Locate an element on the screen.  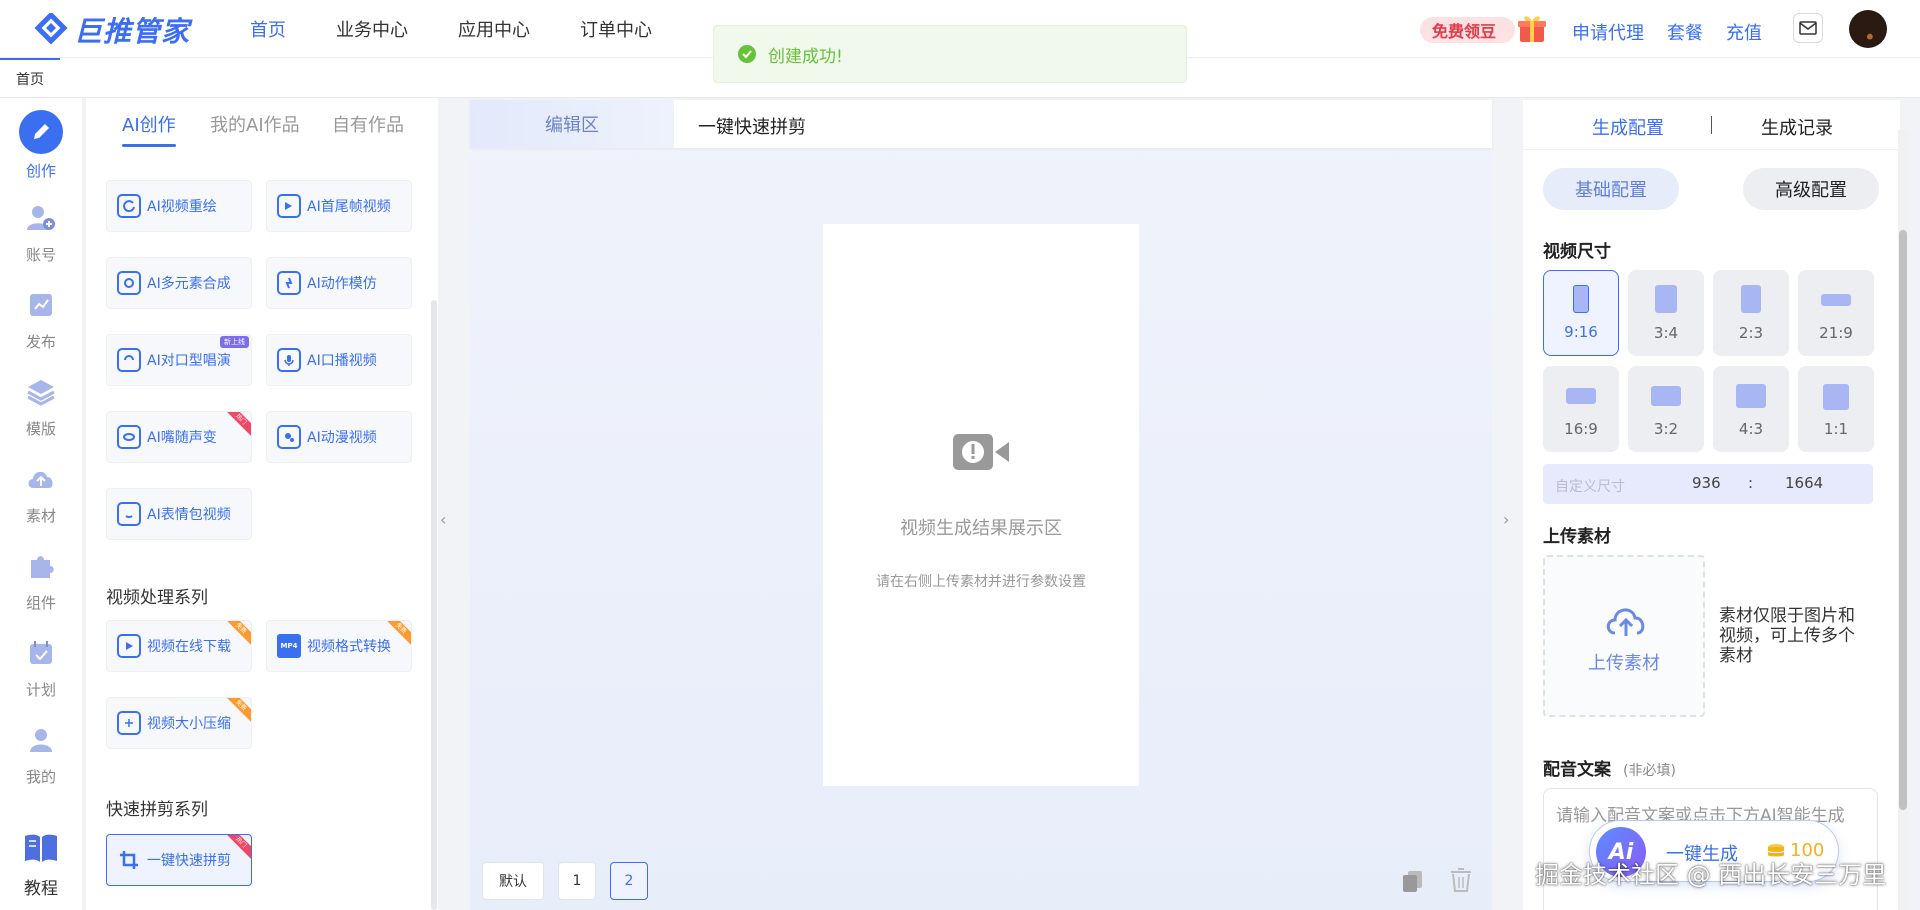
packages-link: 套餐 is located at coordinates (1685, 32).